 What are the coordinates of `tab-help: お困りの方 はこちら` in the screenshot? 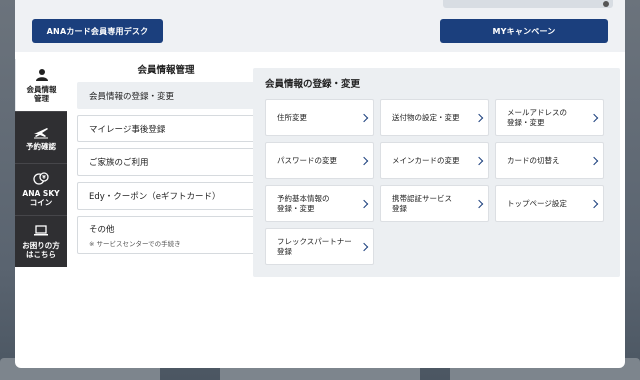 It's located at (41, 241).